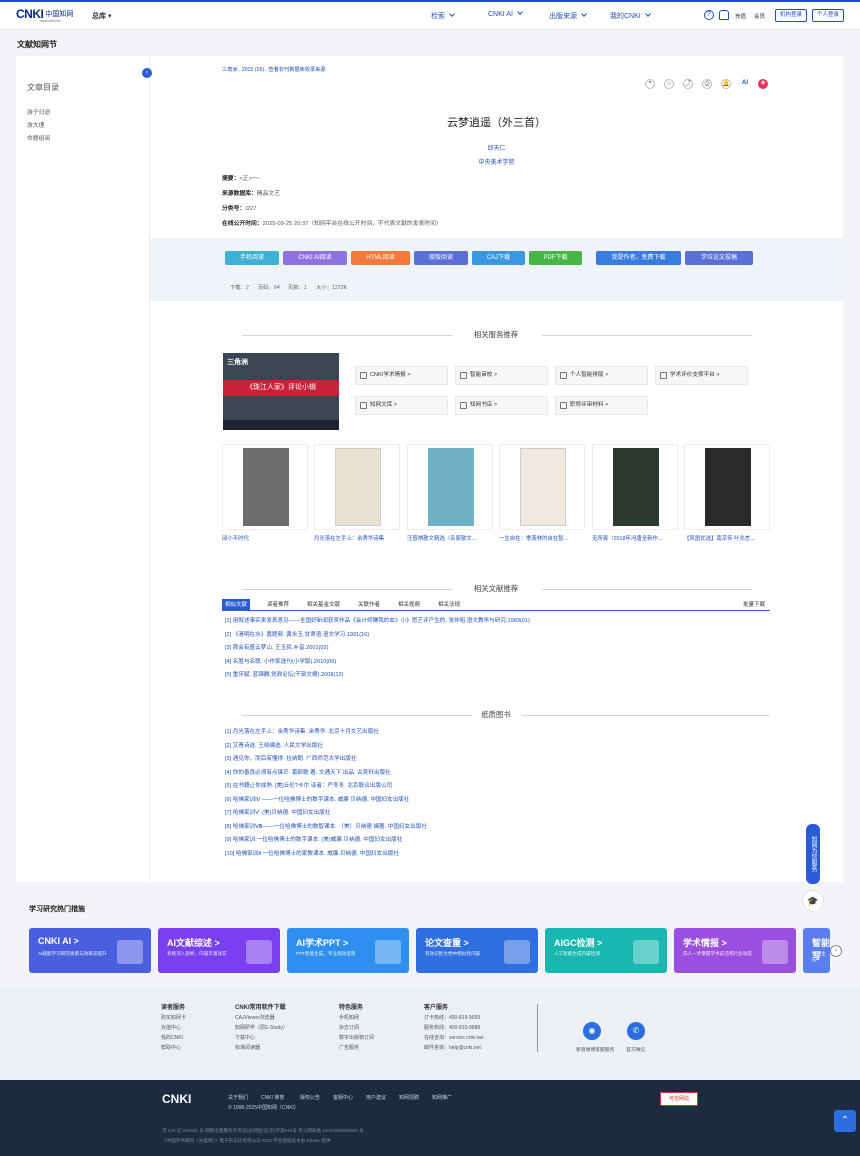 This screenshot has height=1156, width=860. I want to click on app-icon: ◈, so click(763, 84).